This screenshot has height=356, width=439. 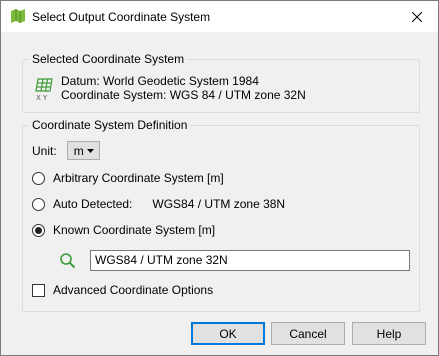 I want to click on unit-row: Unit: m, so click(x=66, y=150).